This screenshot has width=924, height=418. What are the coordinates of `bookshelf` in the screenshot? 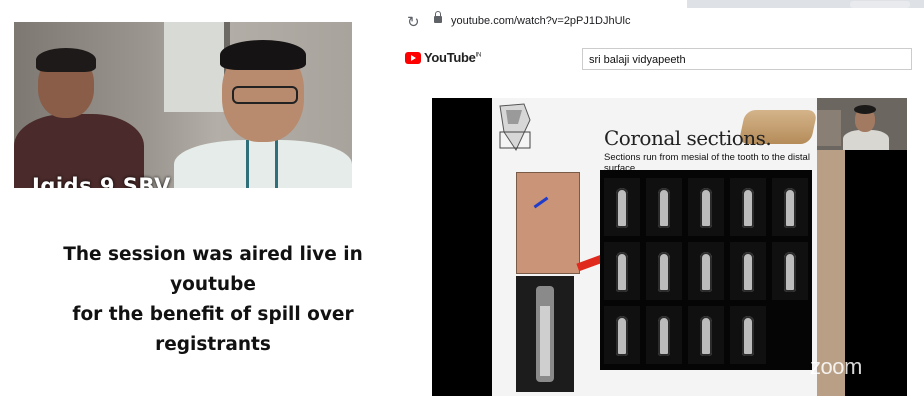 It's located at (829, 128).